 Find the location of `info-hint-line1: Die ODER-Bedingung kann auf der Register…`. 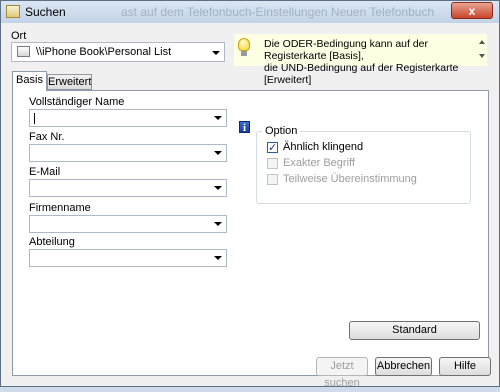

info-hint-line1: Die ODER-Bedingung kann auf der Register… is located at coordinates (346, 50).